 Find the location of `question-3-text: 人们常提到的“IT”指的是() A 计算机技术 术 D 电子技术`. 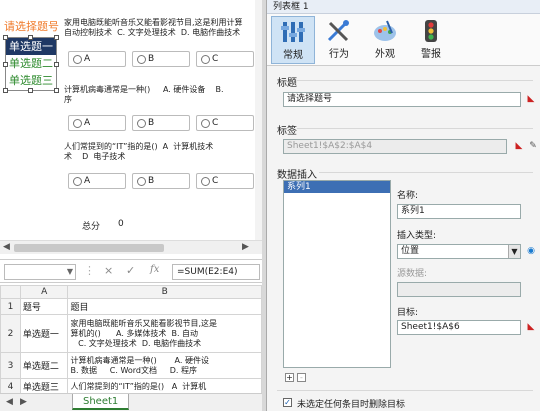

question-3-text: 人们常提到的“IT”指的是() A 计算机技术 术 D 电子技术 is located at coordinates (139, 151).